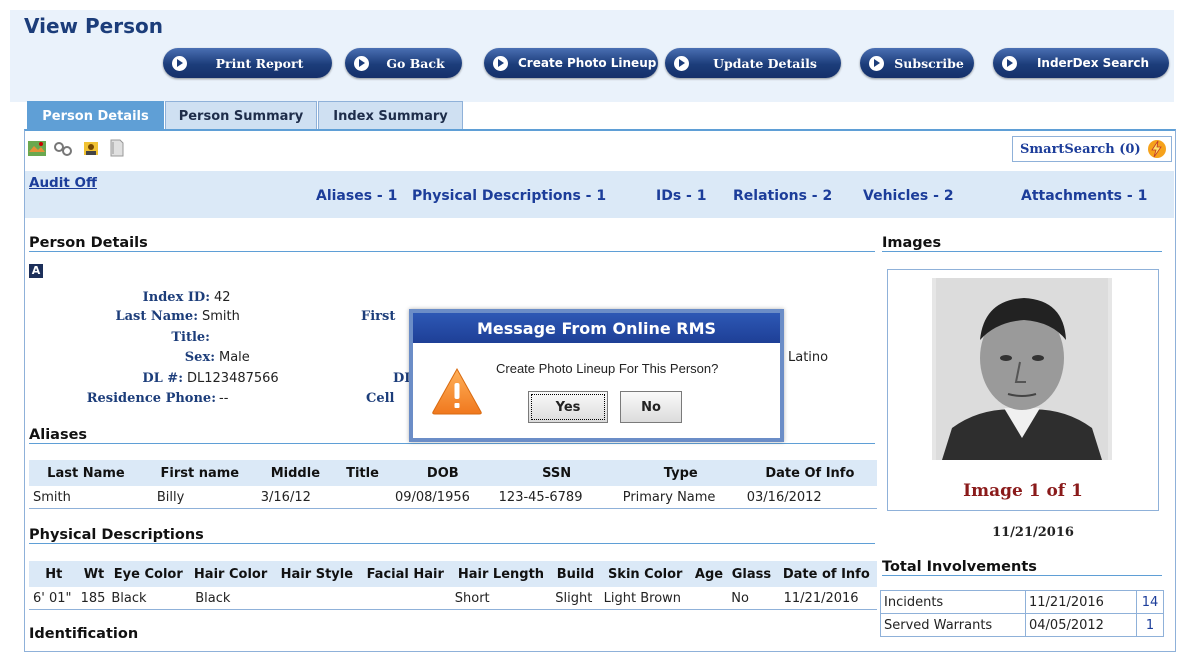  Describe the element at coordinates (809, 473) in the screenshot. I see `col-date-of-info: Date Of Info` at that location.